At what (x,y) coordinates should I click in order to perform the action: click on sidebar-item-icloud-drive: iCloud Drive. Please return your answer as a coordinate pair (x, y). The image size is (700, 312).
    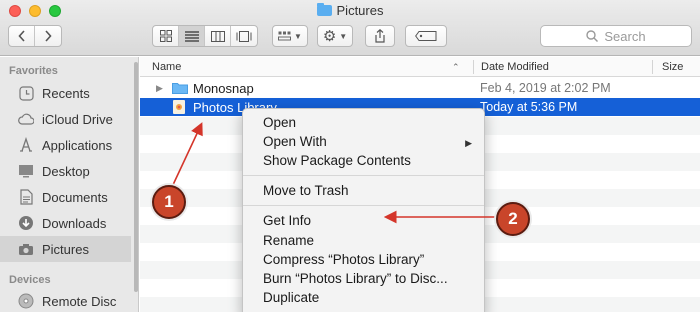
    Looking at the image, I should click on (65, 119).